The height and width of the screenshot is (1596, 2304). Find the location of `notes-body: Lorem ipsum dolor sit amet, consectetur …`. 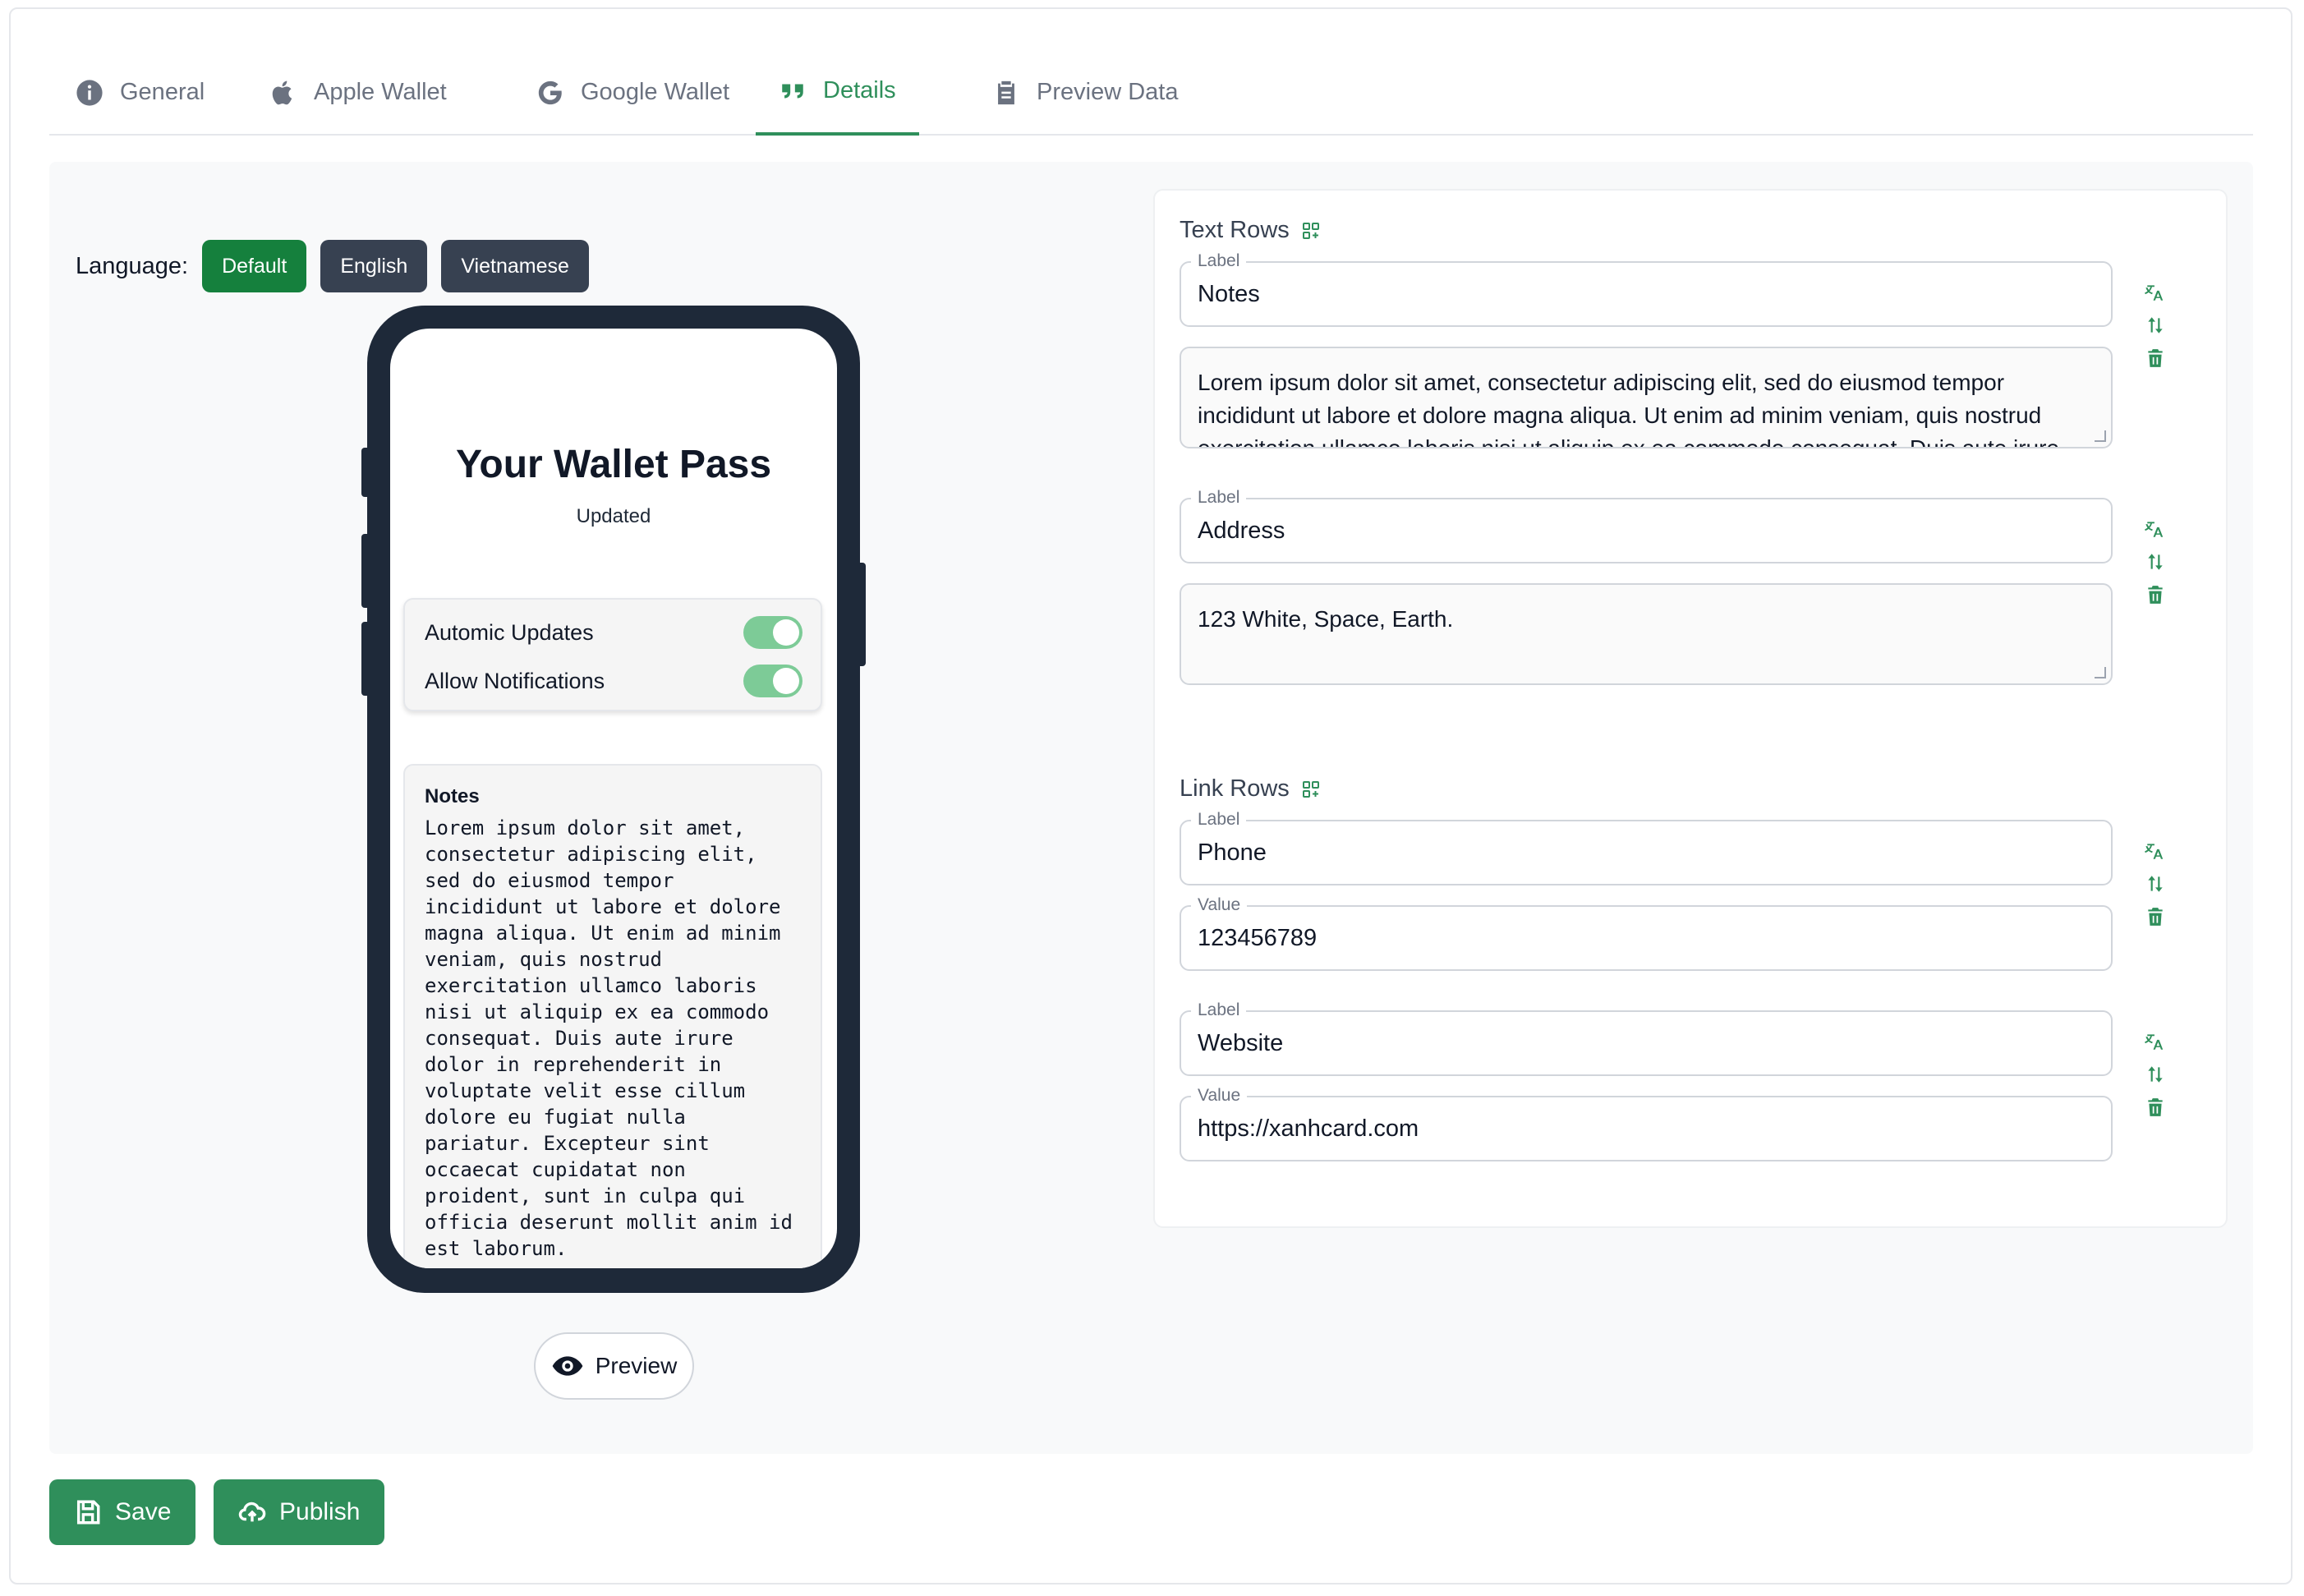

notes-body: Lorem ipsum dolor sit amet, consectetur … is located at coordinates (609, 1038).